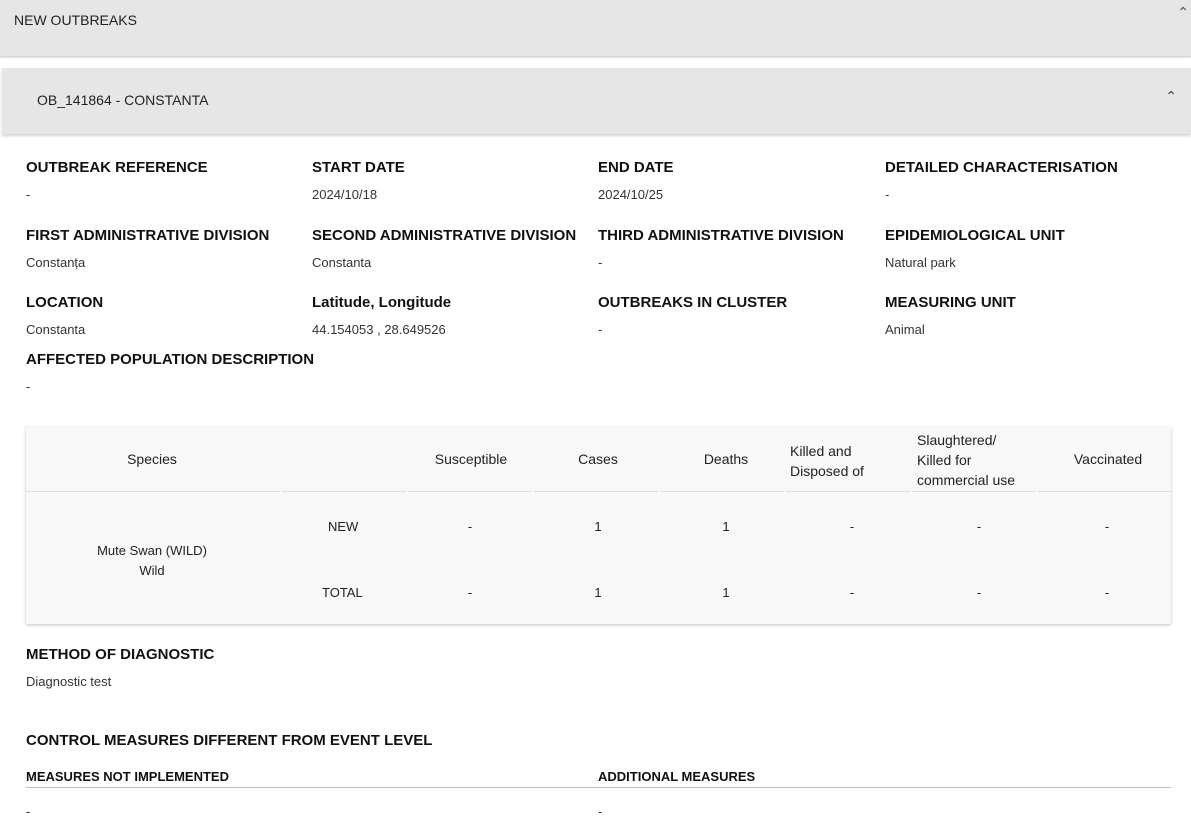 The image size is (1191, 819). Describe the element at coordinates (379, 329) in the screenshot. I see `field-value: 44.154053 , 28.649526` at that location.